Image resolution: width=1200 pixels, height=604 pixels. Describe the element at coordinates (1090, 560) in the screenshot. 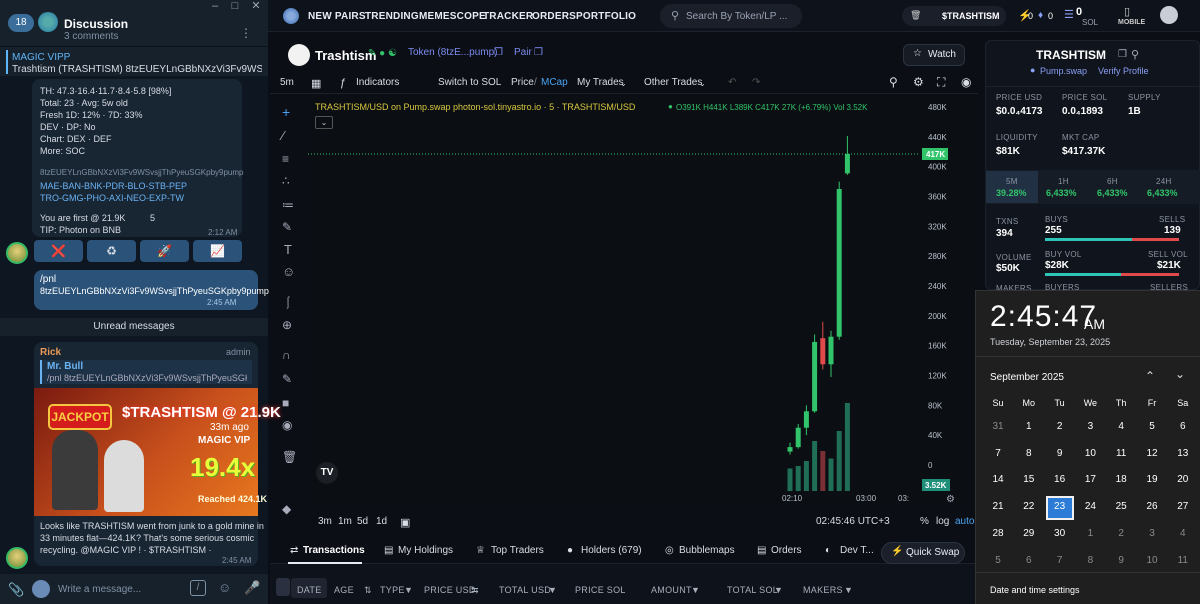

I see `calendar-day: 8` at that location.